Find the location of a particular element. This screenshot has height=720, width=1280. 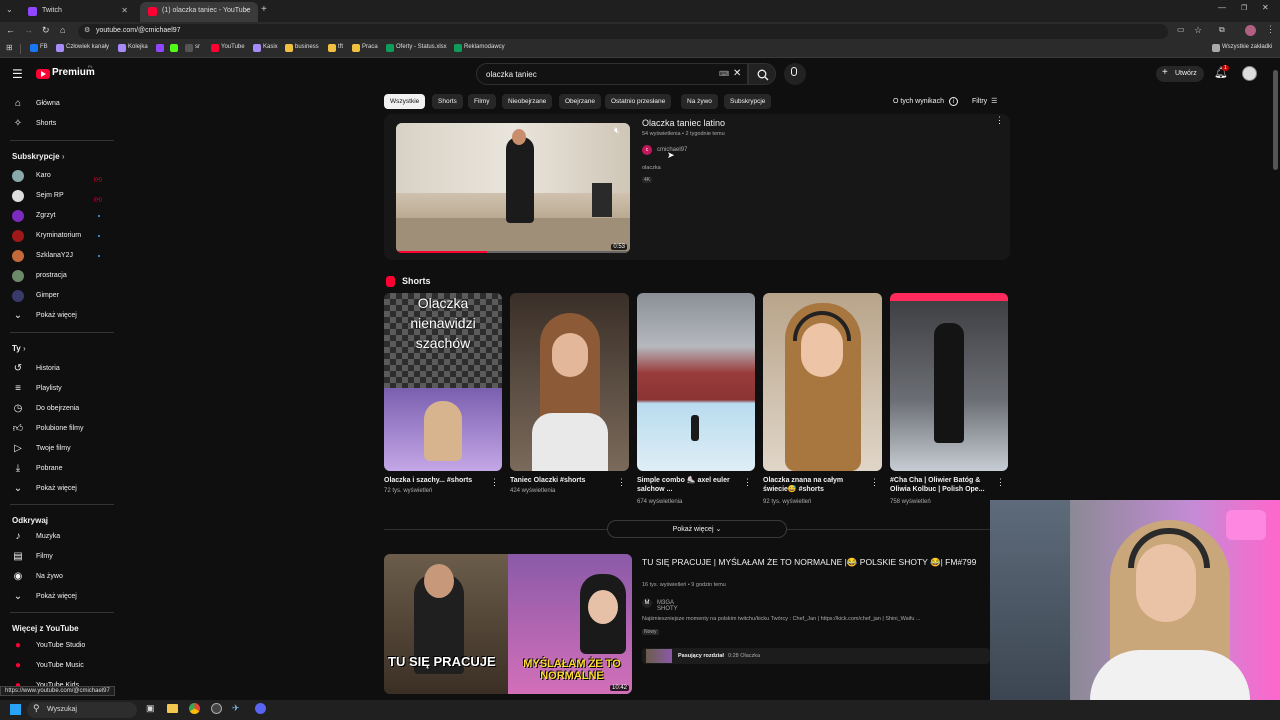

short-thumbnail: Olaczka nienawidzi szachów is located at coordinates (443, 382).